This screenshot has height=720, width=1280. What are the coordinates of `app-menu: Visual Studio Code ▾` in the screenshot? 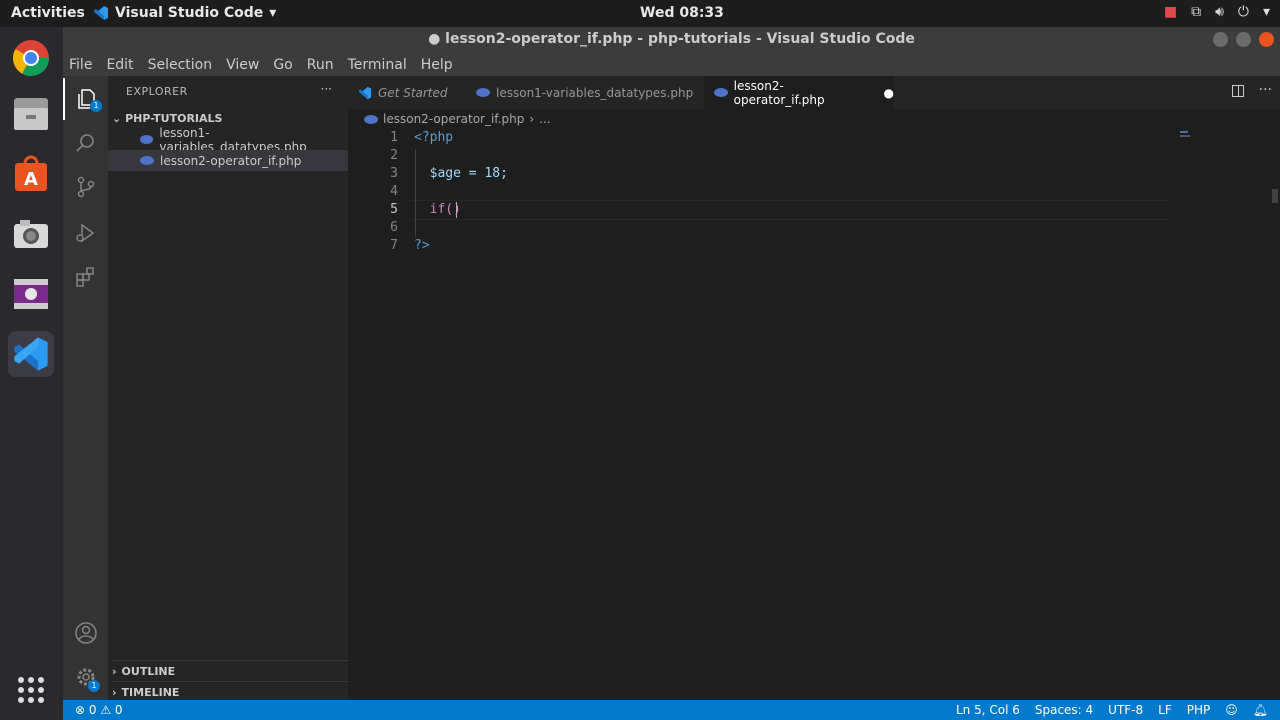 It's located at (184, 13).